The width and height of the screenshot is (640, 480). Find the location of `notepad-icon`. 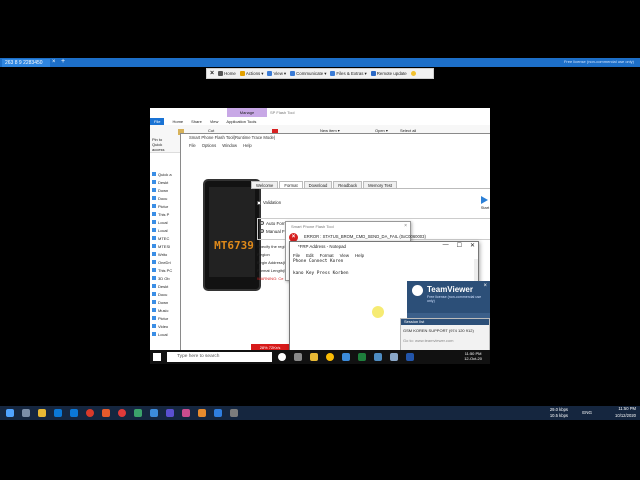

notepad-icon is located at coordinates (394, 357).